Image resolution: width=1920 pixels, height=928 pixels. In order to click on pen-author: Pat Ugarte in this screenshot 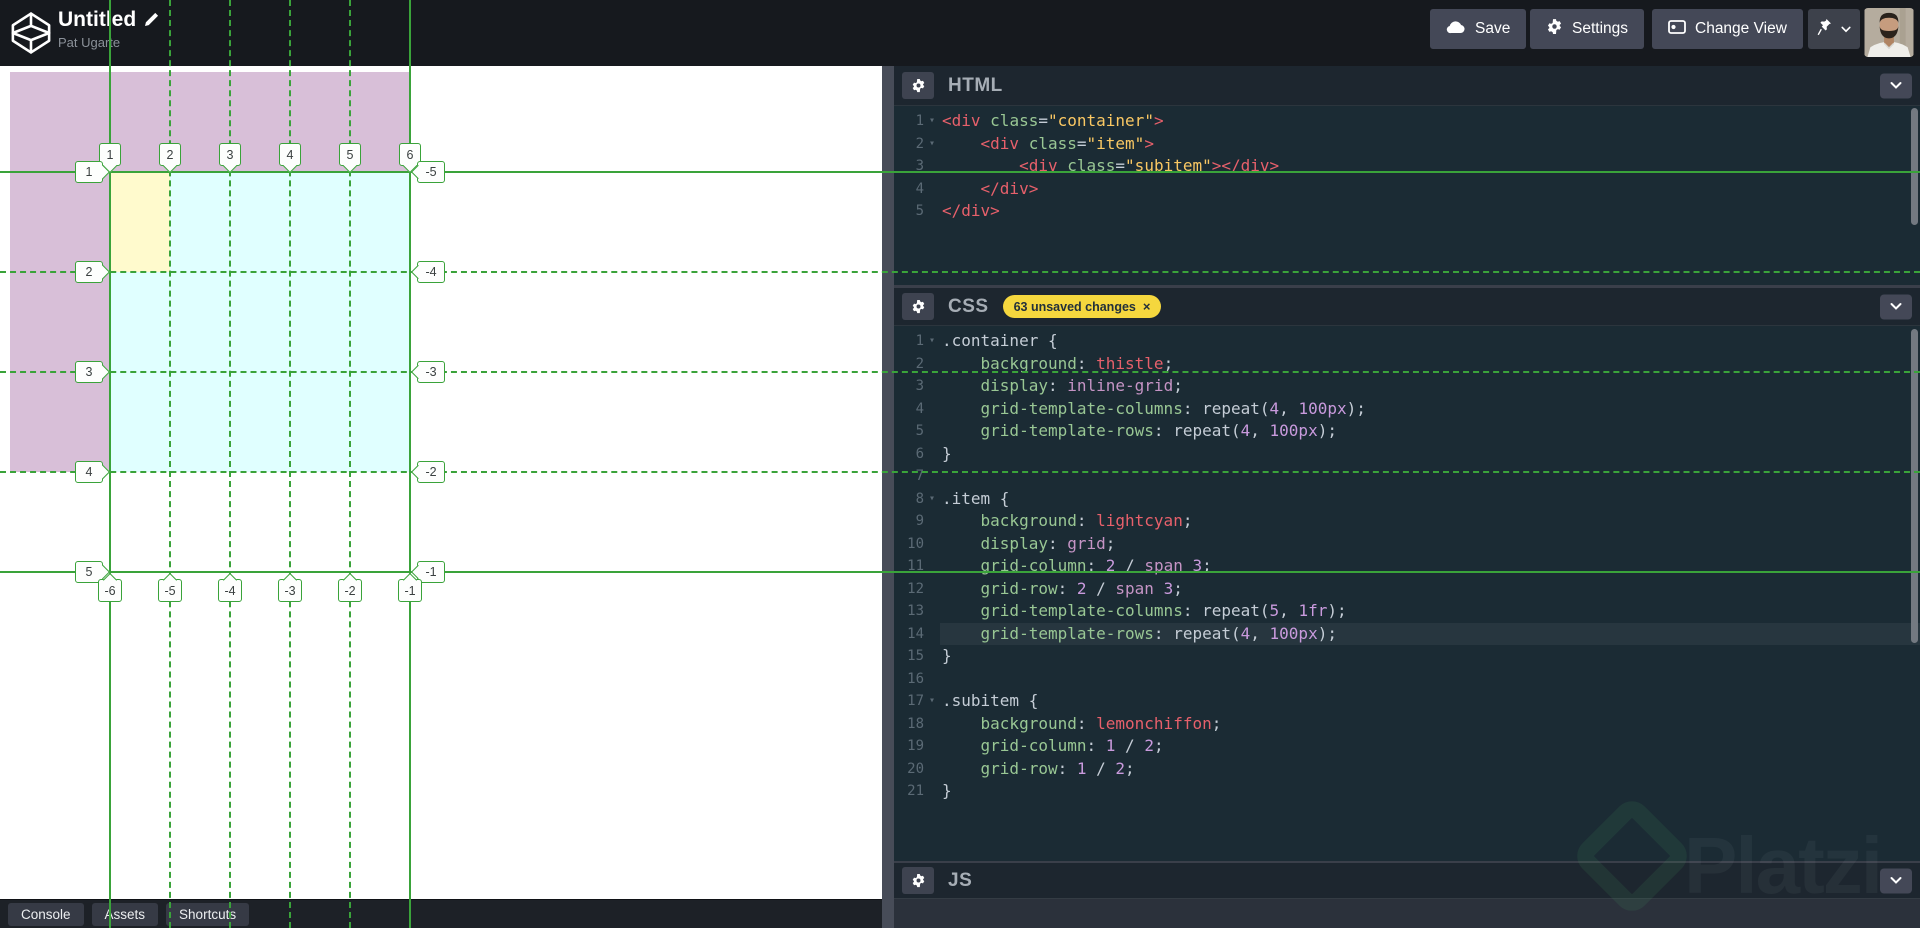, I will do `click(108, 42)`.